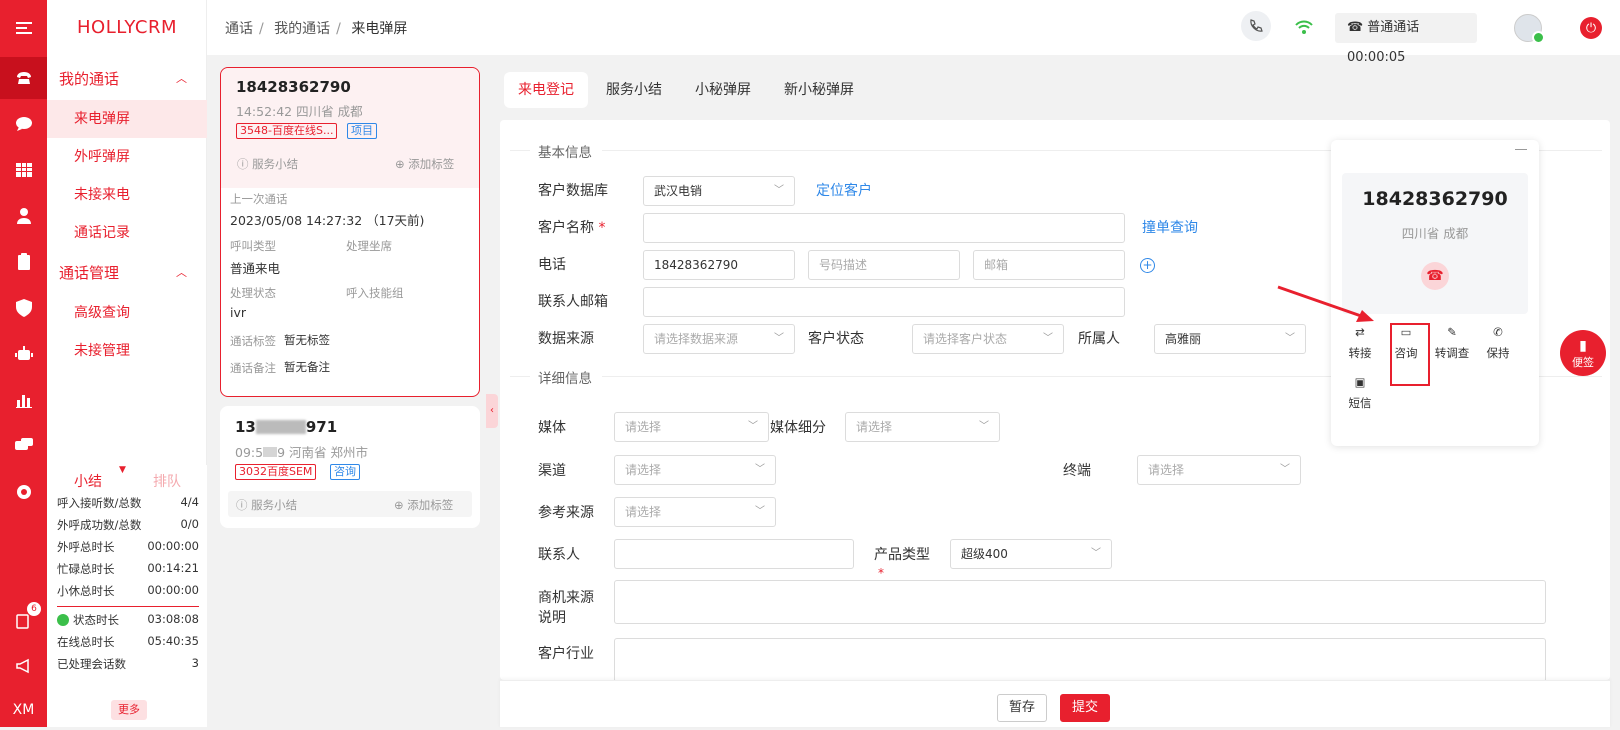 The image size is (1620, 730). I want to click on menu-toggle-icon, so click(23, 28).